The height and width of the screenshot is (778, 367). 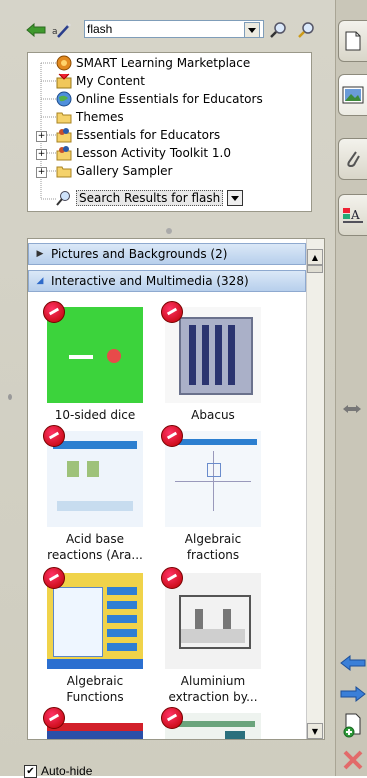 What do you see at coordinates (351, 388) in the screenshot?
I see `side-tab-bar: A` at bounding box center [351, 388].